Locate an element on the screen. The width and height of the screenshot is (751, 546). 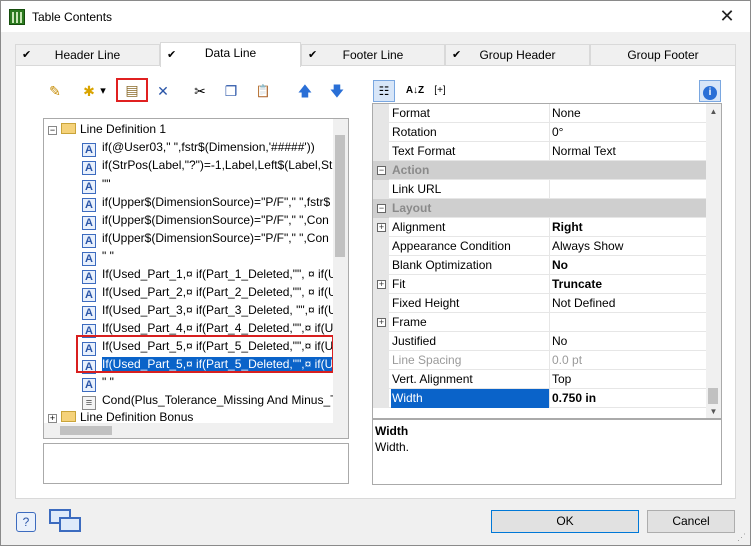
tab-label: Group Header is located at coordinates (517, 55).